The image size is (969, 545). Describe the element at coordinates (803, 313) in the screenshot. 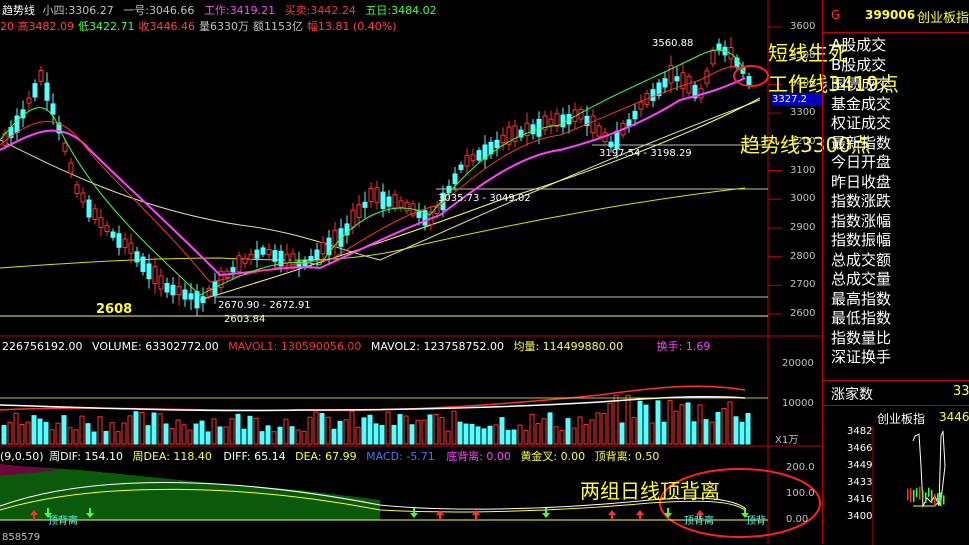

I see `price-axis-tick: 2600` at that location.